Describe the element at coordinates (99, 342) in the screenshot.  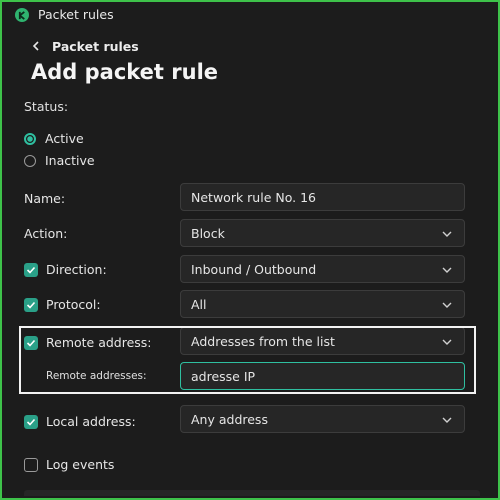
I see `remote-address-label: Remote address:` at that location.